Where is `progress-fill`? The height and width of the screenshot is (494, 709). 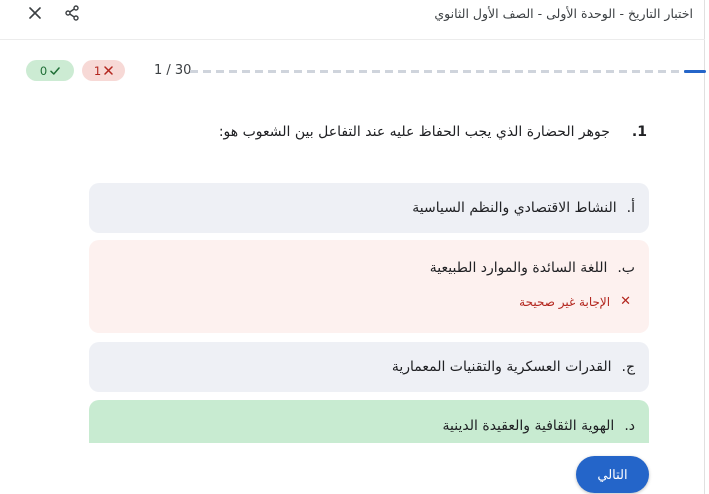
progress-fill is located at coordinates (695, 71).